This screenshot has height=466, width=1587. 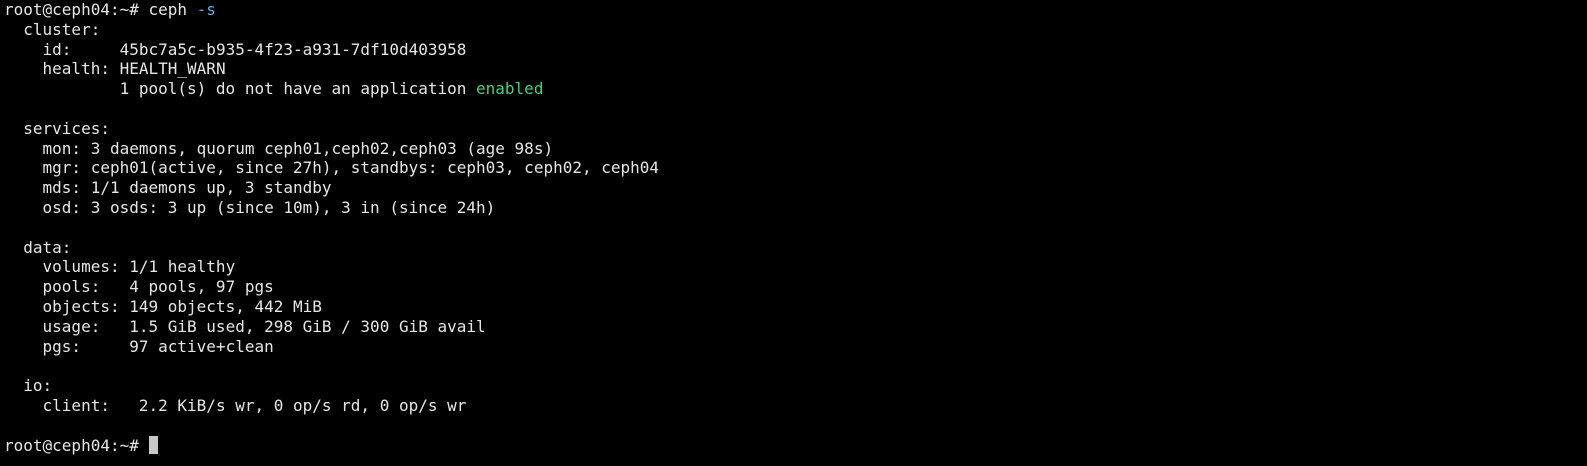 What do you see at coordinates (206, 9) in the screenshot?
I see `command-flag: -s` at bounding box center [206, 9].